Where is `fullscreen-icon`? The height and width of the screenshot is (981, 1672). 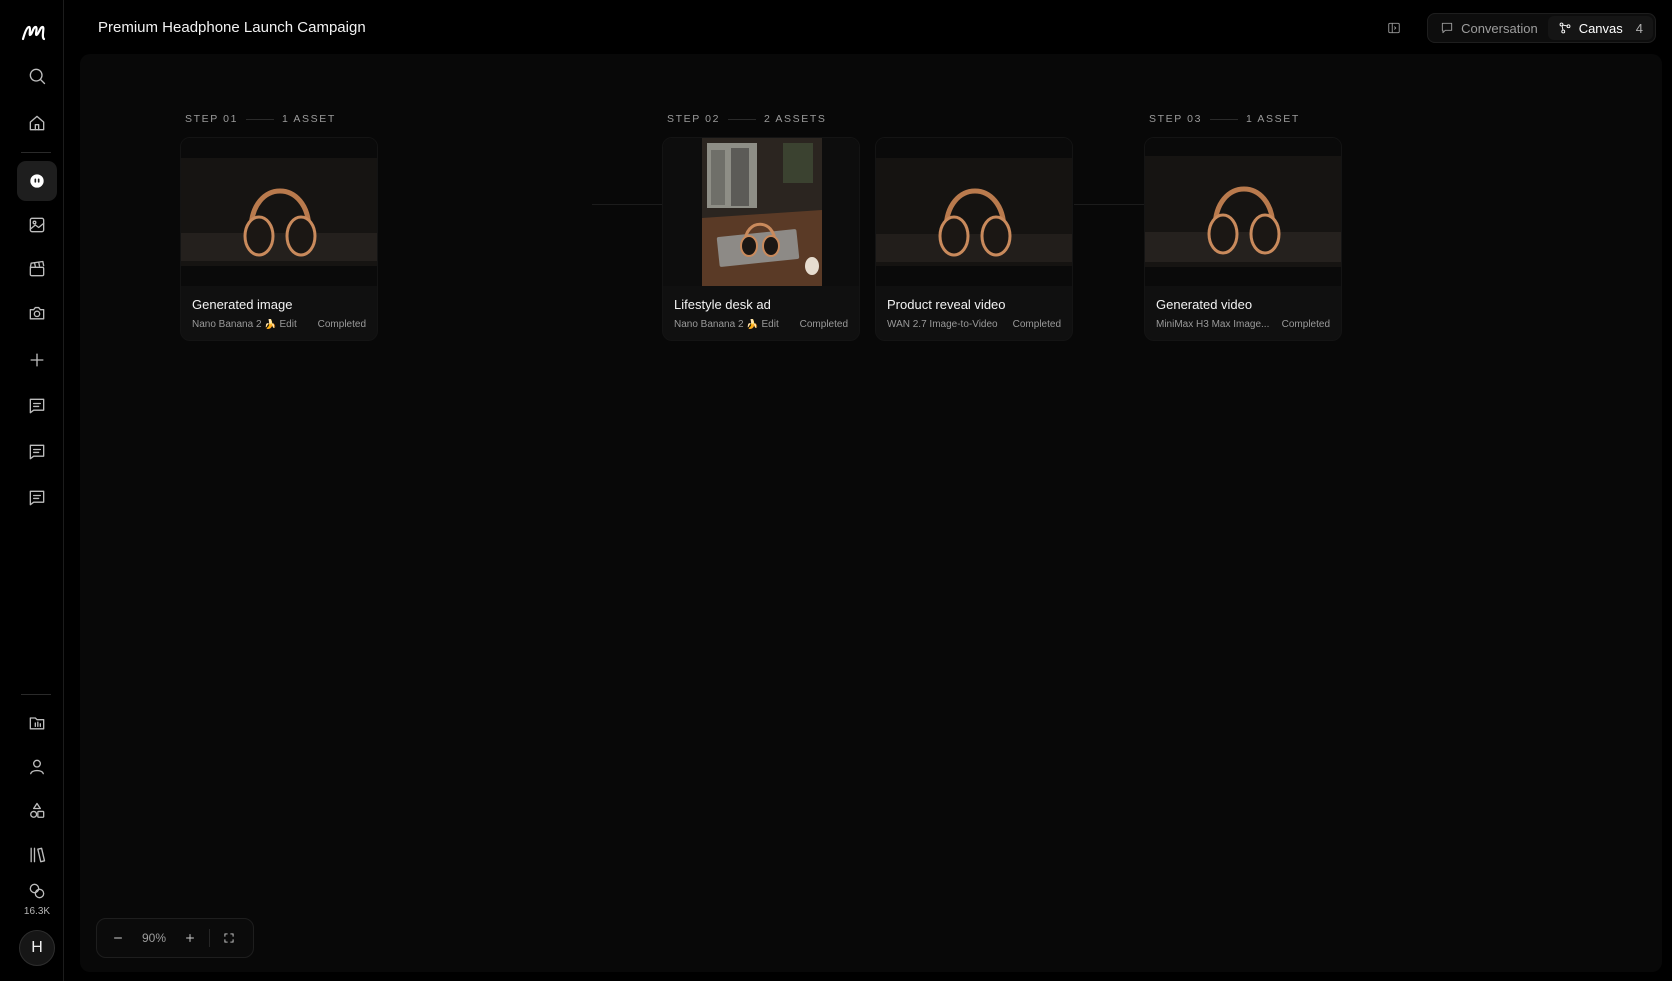
fullscreen-icon is located at coordinates (229, 938).